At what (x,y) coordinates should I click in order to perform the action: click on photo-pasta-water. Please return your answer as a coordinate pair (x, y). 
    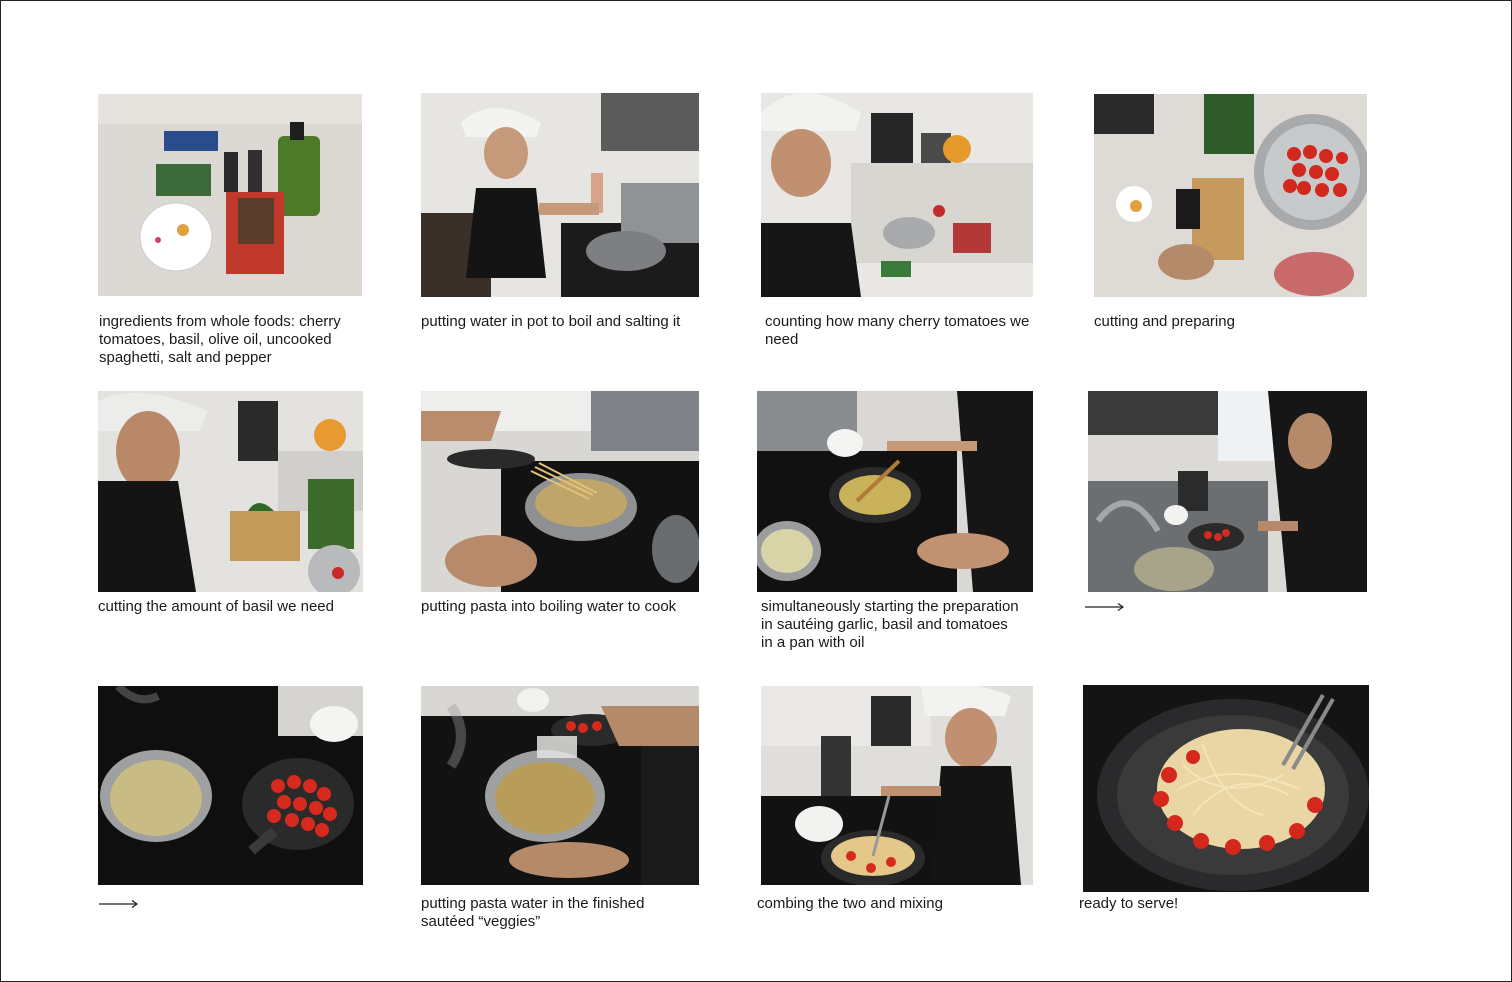
    Looking at the image, I should click on (560, 785).